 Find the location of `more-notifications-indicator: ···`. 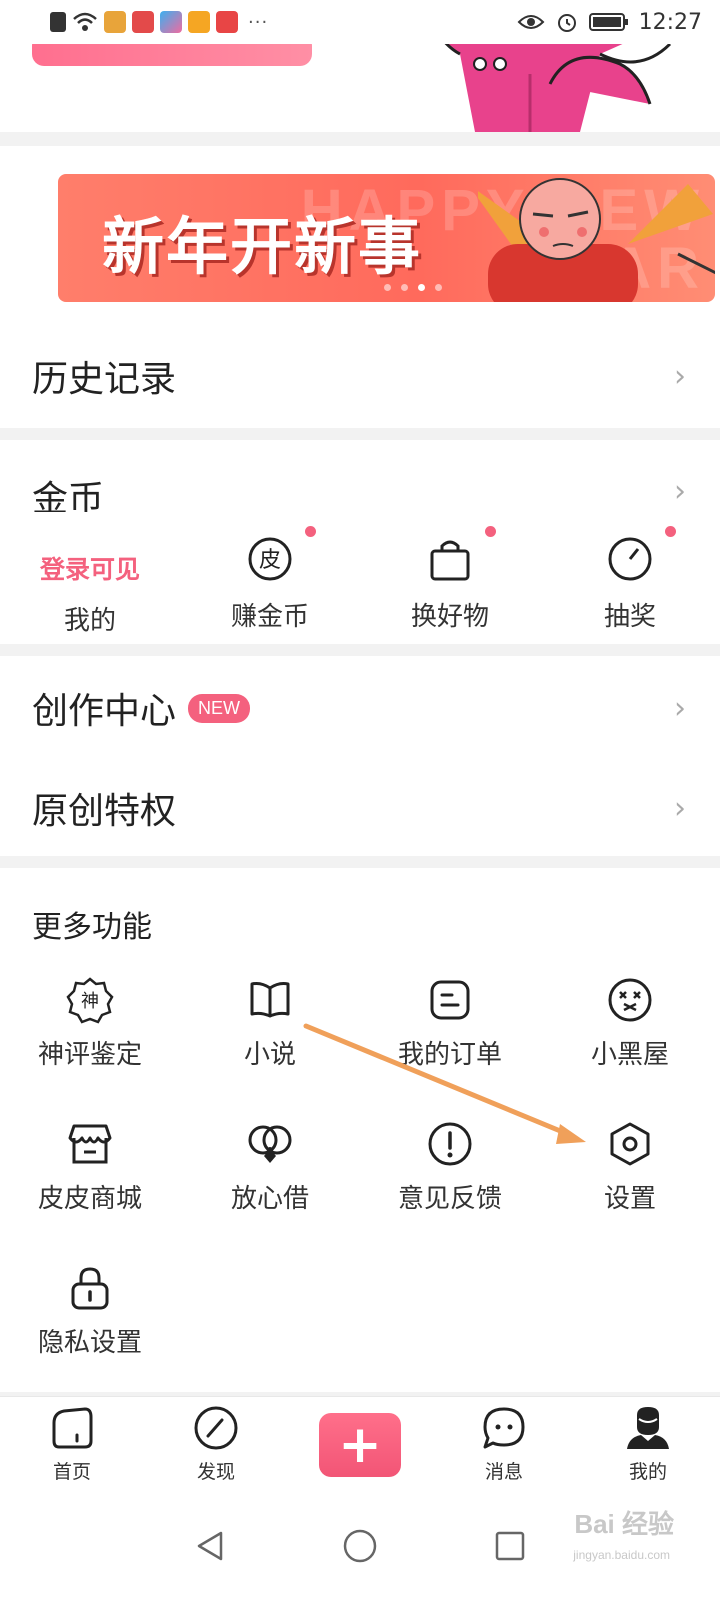

more-notifications-indicator: ··· is located at coordinates (258, 22).